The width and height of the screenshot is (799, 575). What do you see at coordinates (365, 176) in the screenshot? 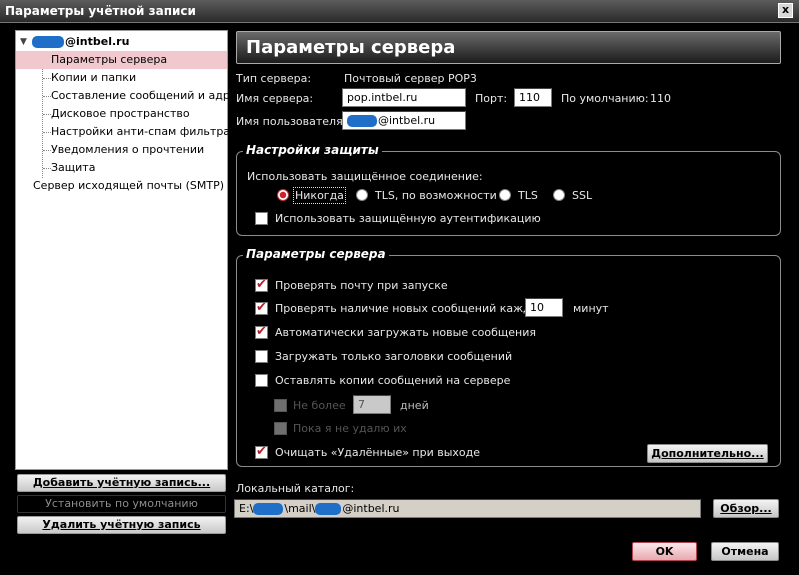
I see `secure-connection-label: Использовать защищённое соединение:` at bounding box center [365, 176].